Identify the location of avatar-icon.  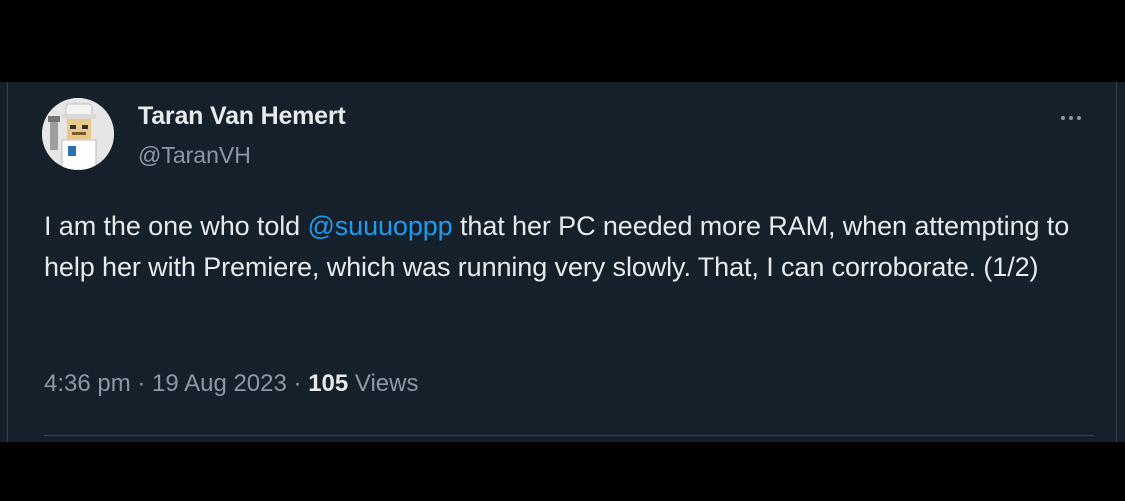
(78, 134).